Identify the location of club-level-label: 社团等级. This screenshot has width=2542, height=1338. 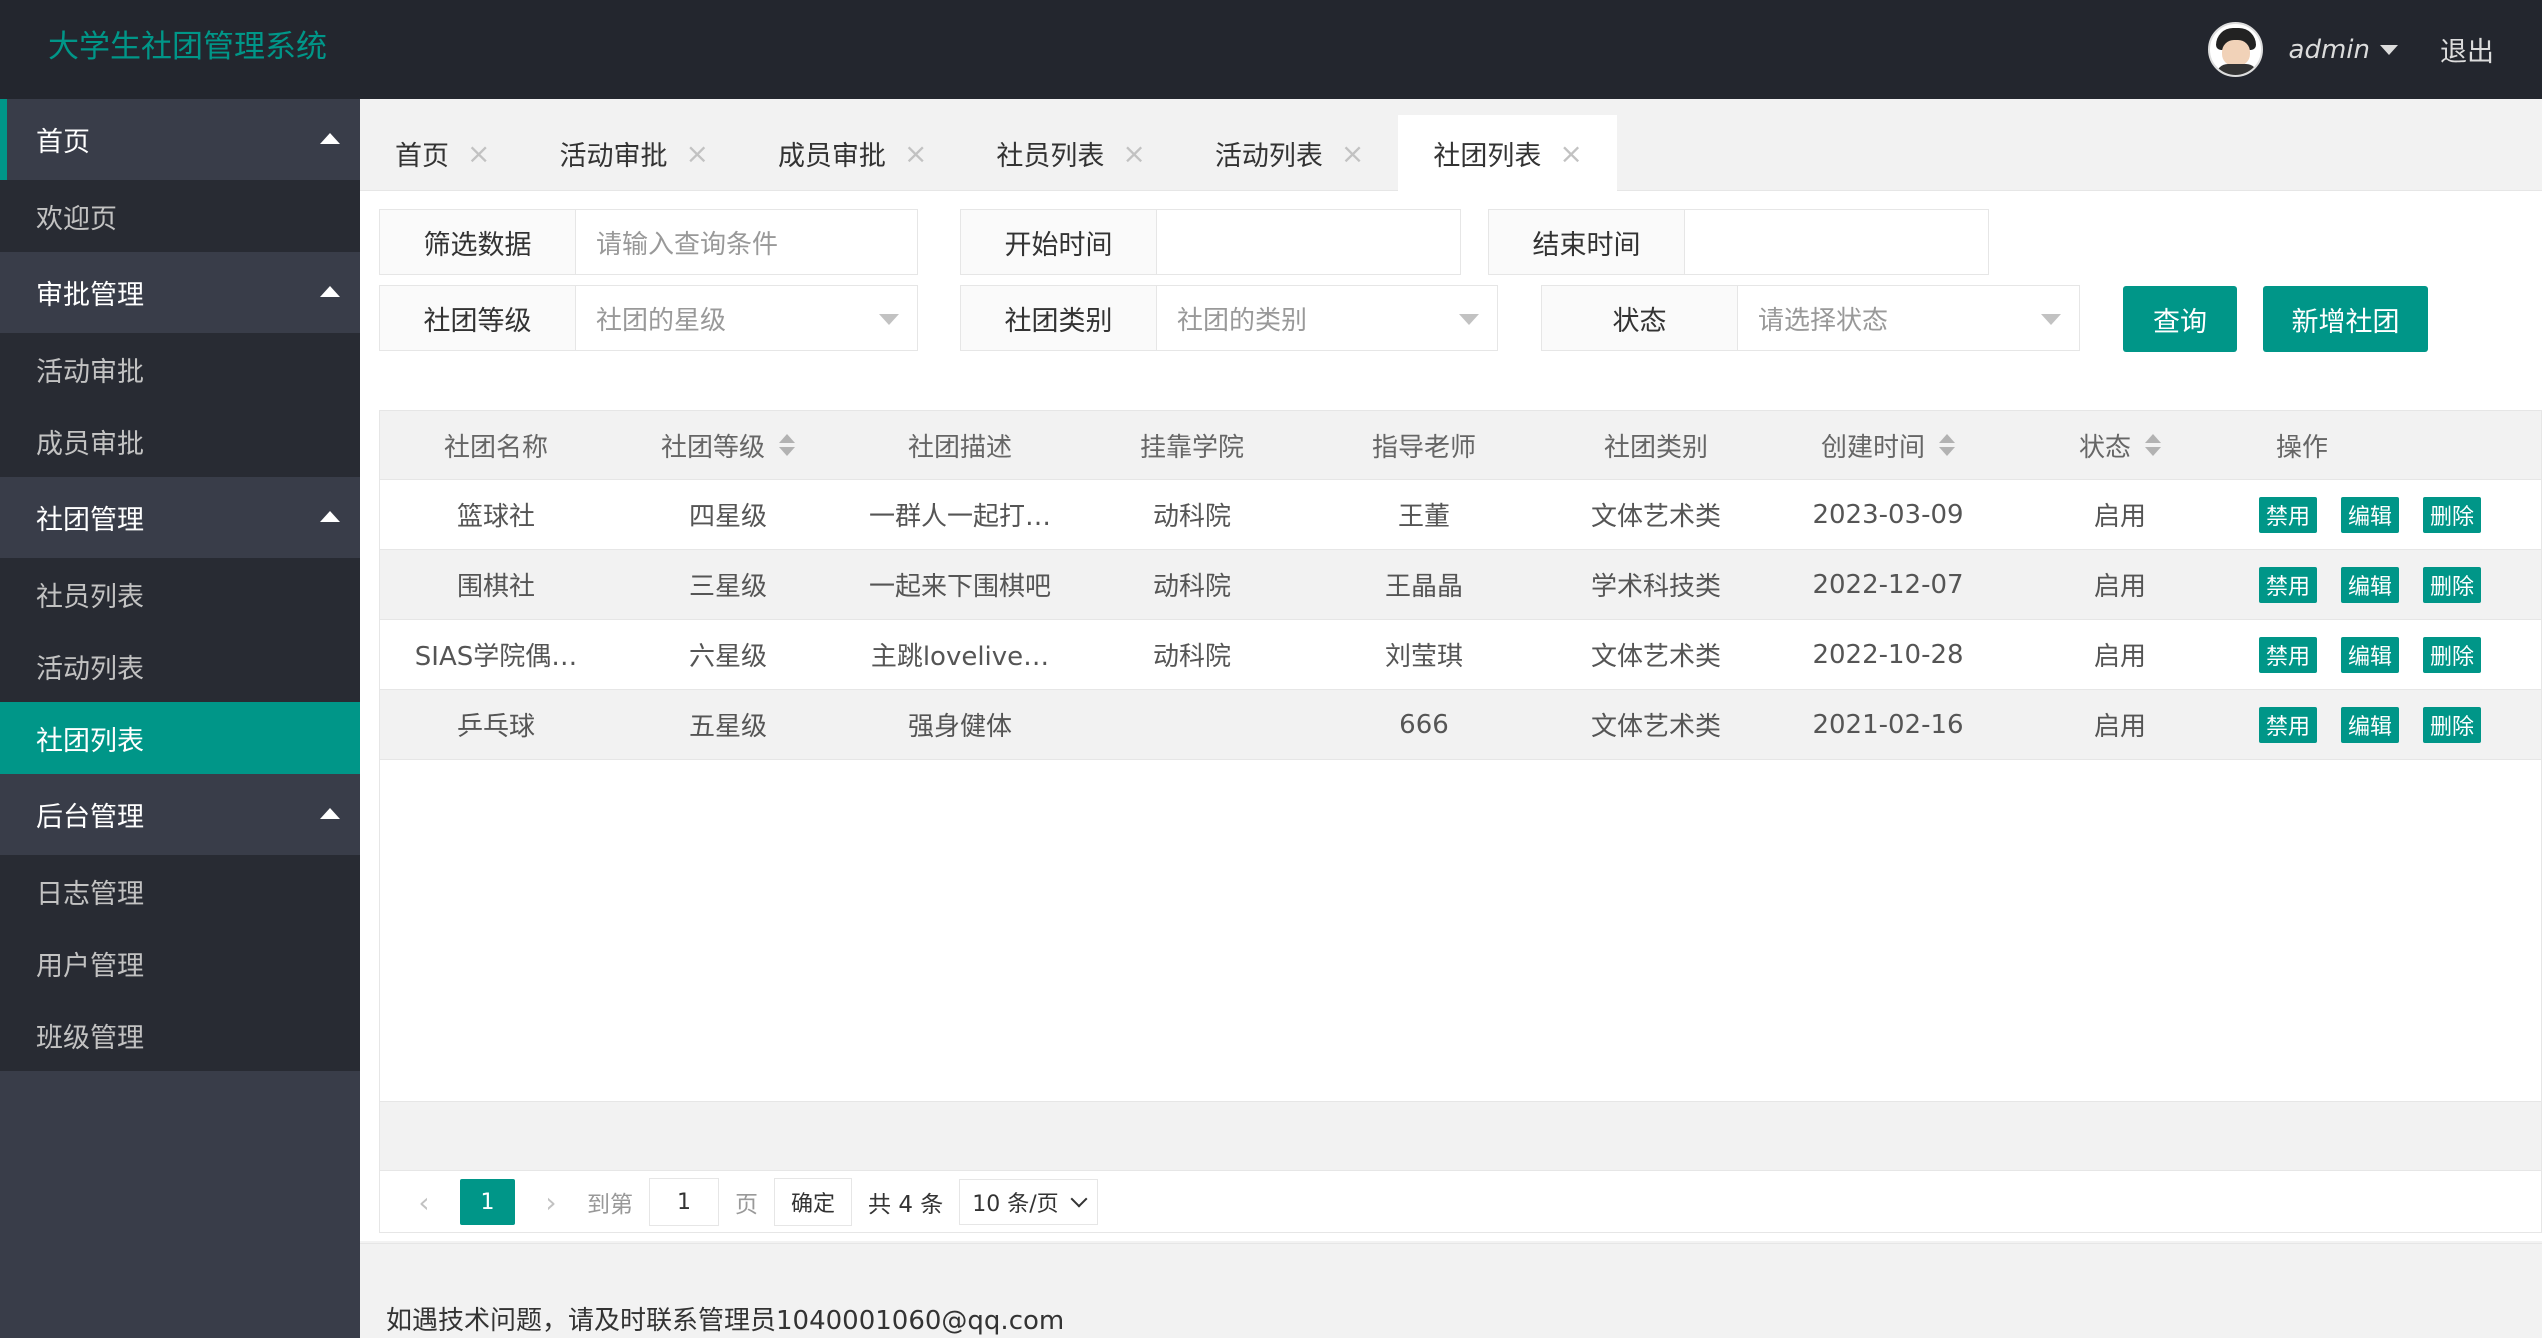
(478, 318).